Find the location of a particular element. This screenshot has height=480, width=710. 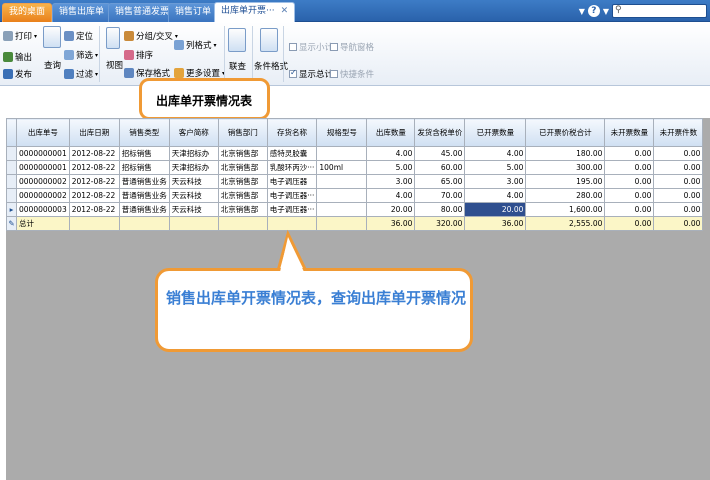

tab-sales-order: 销售订单 is located at coordinates (193, 12).